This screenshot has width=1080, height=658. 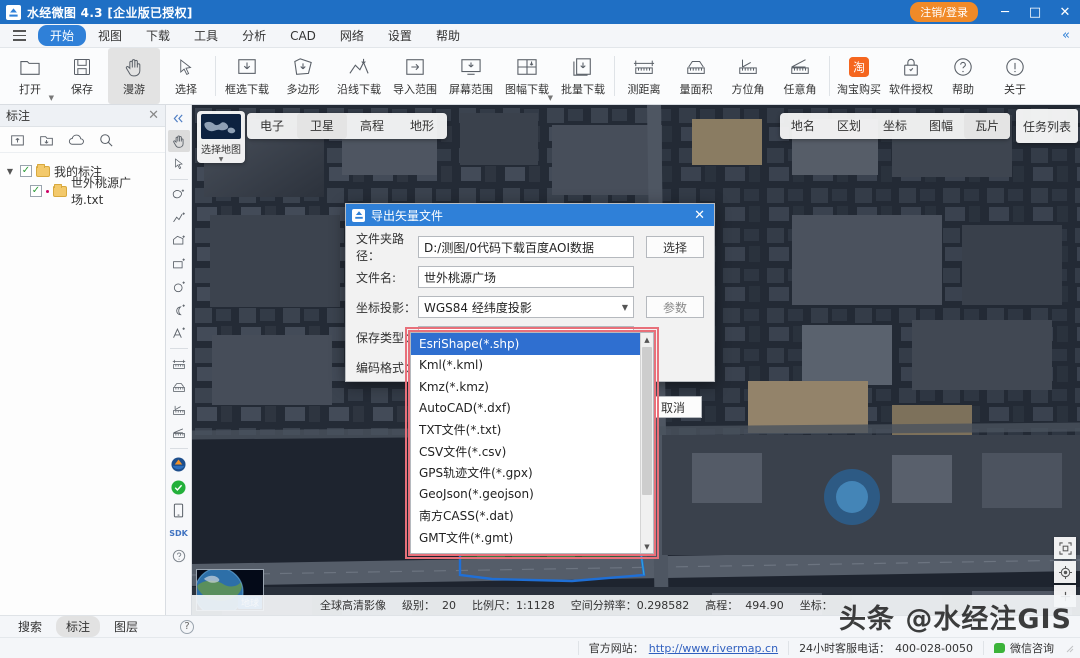 What do you see at coordinates (963, 76) in the screenshot?
I see `ribbon-help: 帮助` at bounding box center [963, 76].